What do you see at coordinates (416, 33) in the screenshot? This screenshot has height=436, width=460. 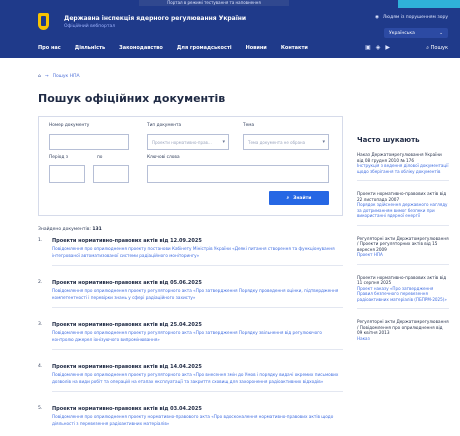 I see `language-select: Українська ⌄` at bounding box center [416, 33].